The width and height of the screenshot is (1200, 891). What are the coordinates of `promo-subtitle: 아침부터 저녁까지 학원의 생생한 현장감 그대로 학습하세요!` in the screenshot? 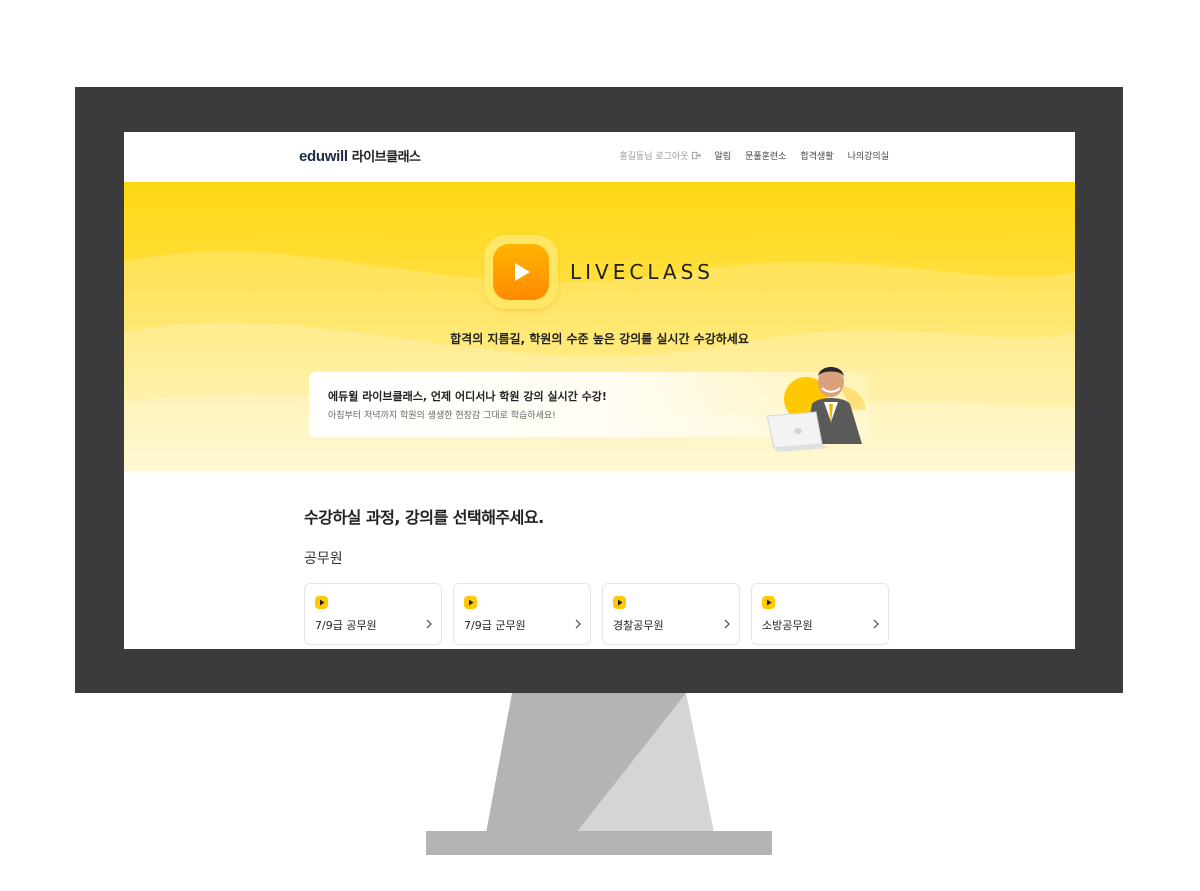 It's located at (442, 416).